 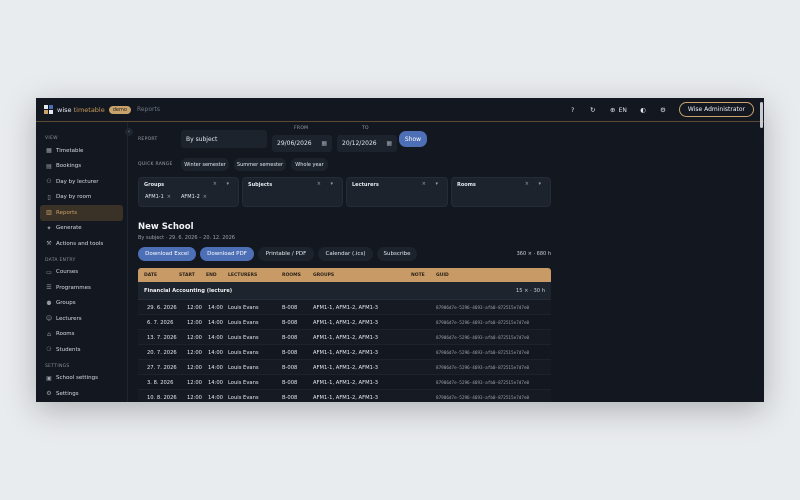 I want to click on cell-date: 20. 7. 2026, so click(x=162, y=353).